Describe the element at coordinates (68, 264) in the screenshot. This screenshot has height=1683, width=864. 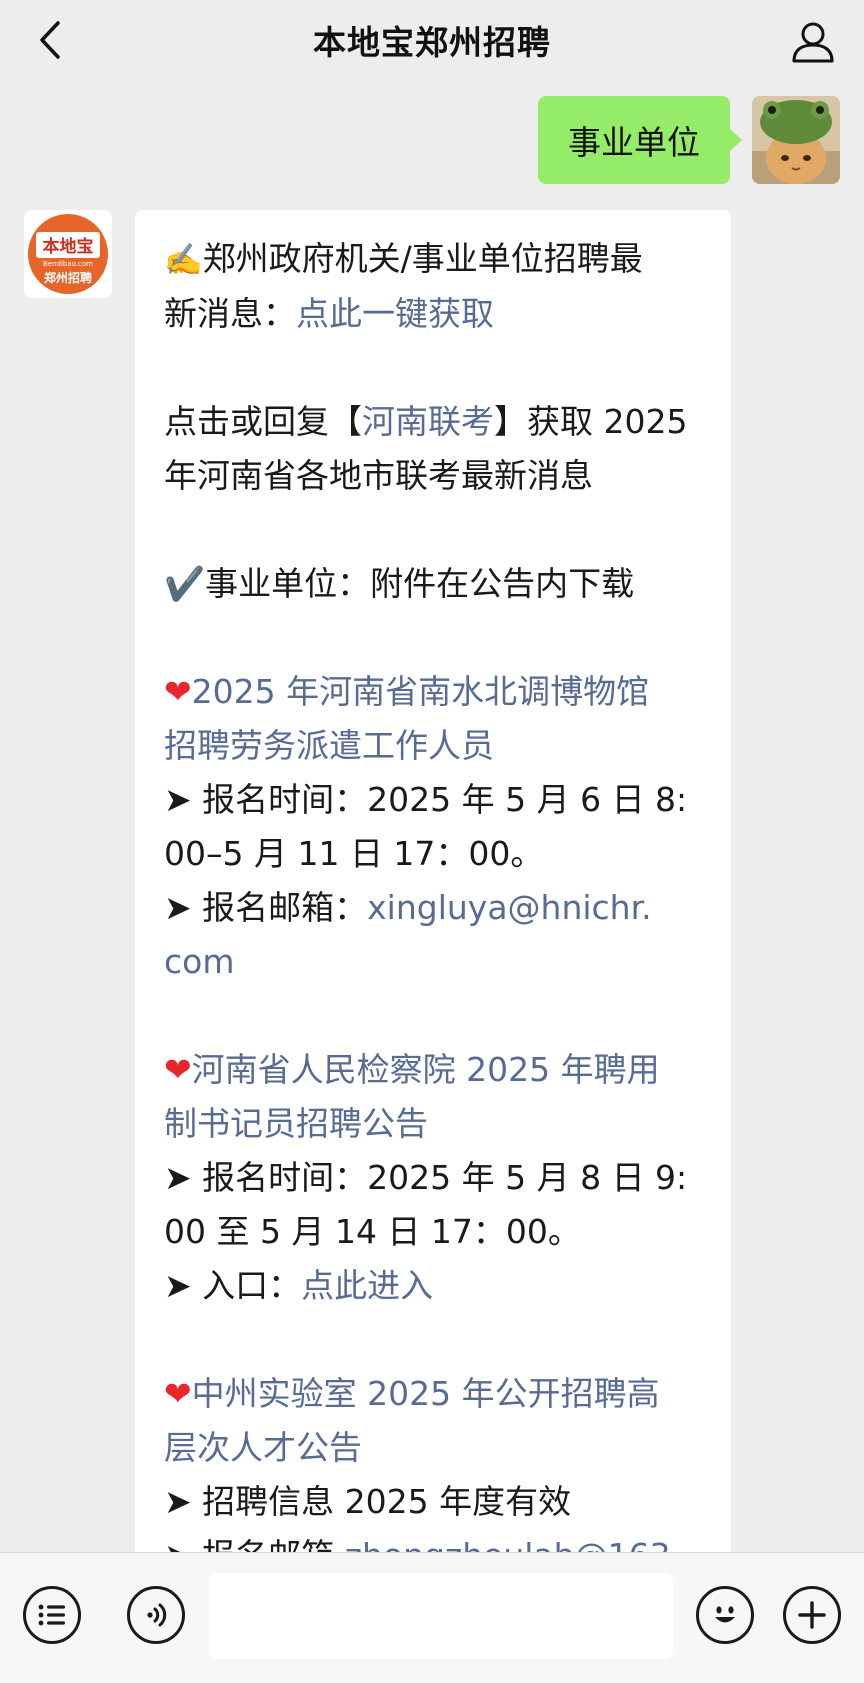
I see `logo-text-domain: Bendibao.com` at that location.